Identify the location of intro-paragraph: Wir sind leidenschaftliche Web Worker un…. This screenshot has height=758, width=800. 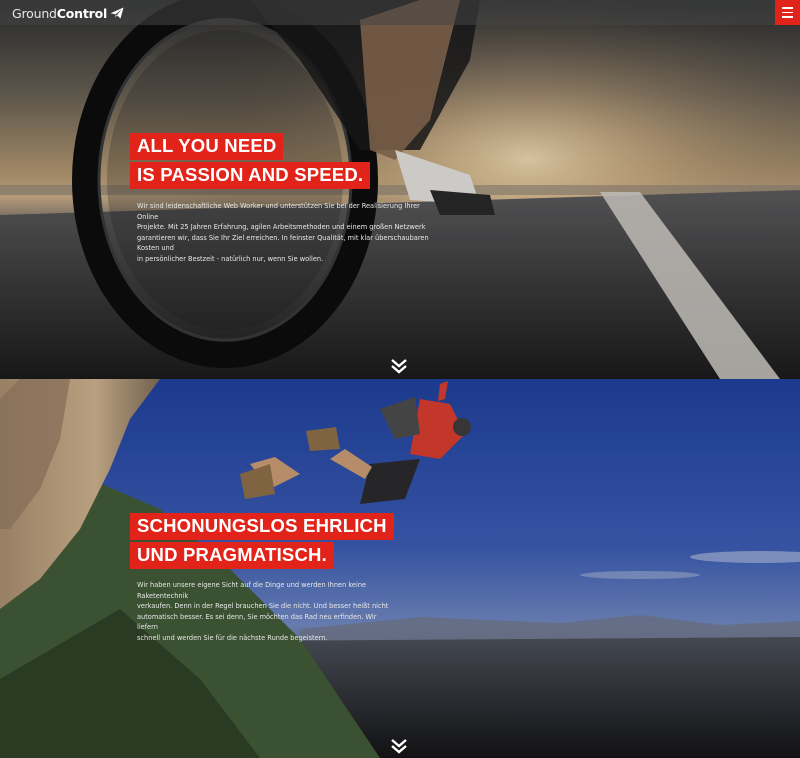
(287, 233).